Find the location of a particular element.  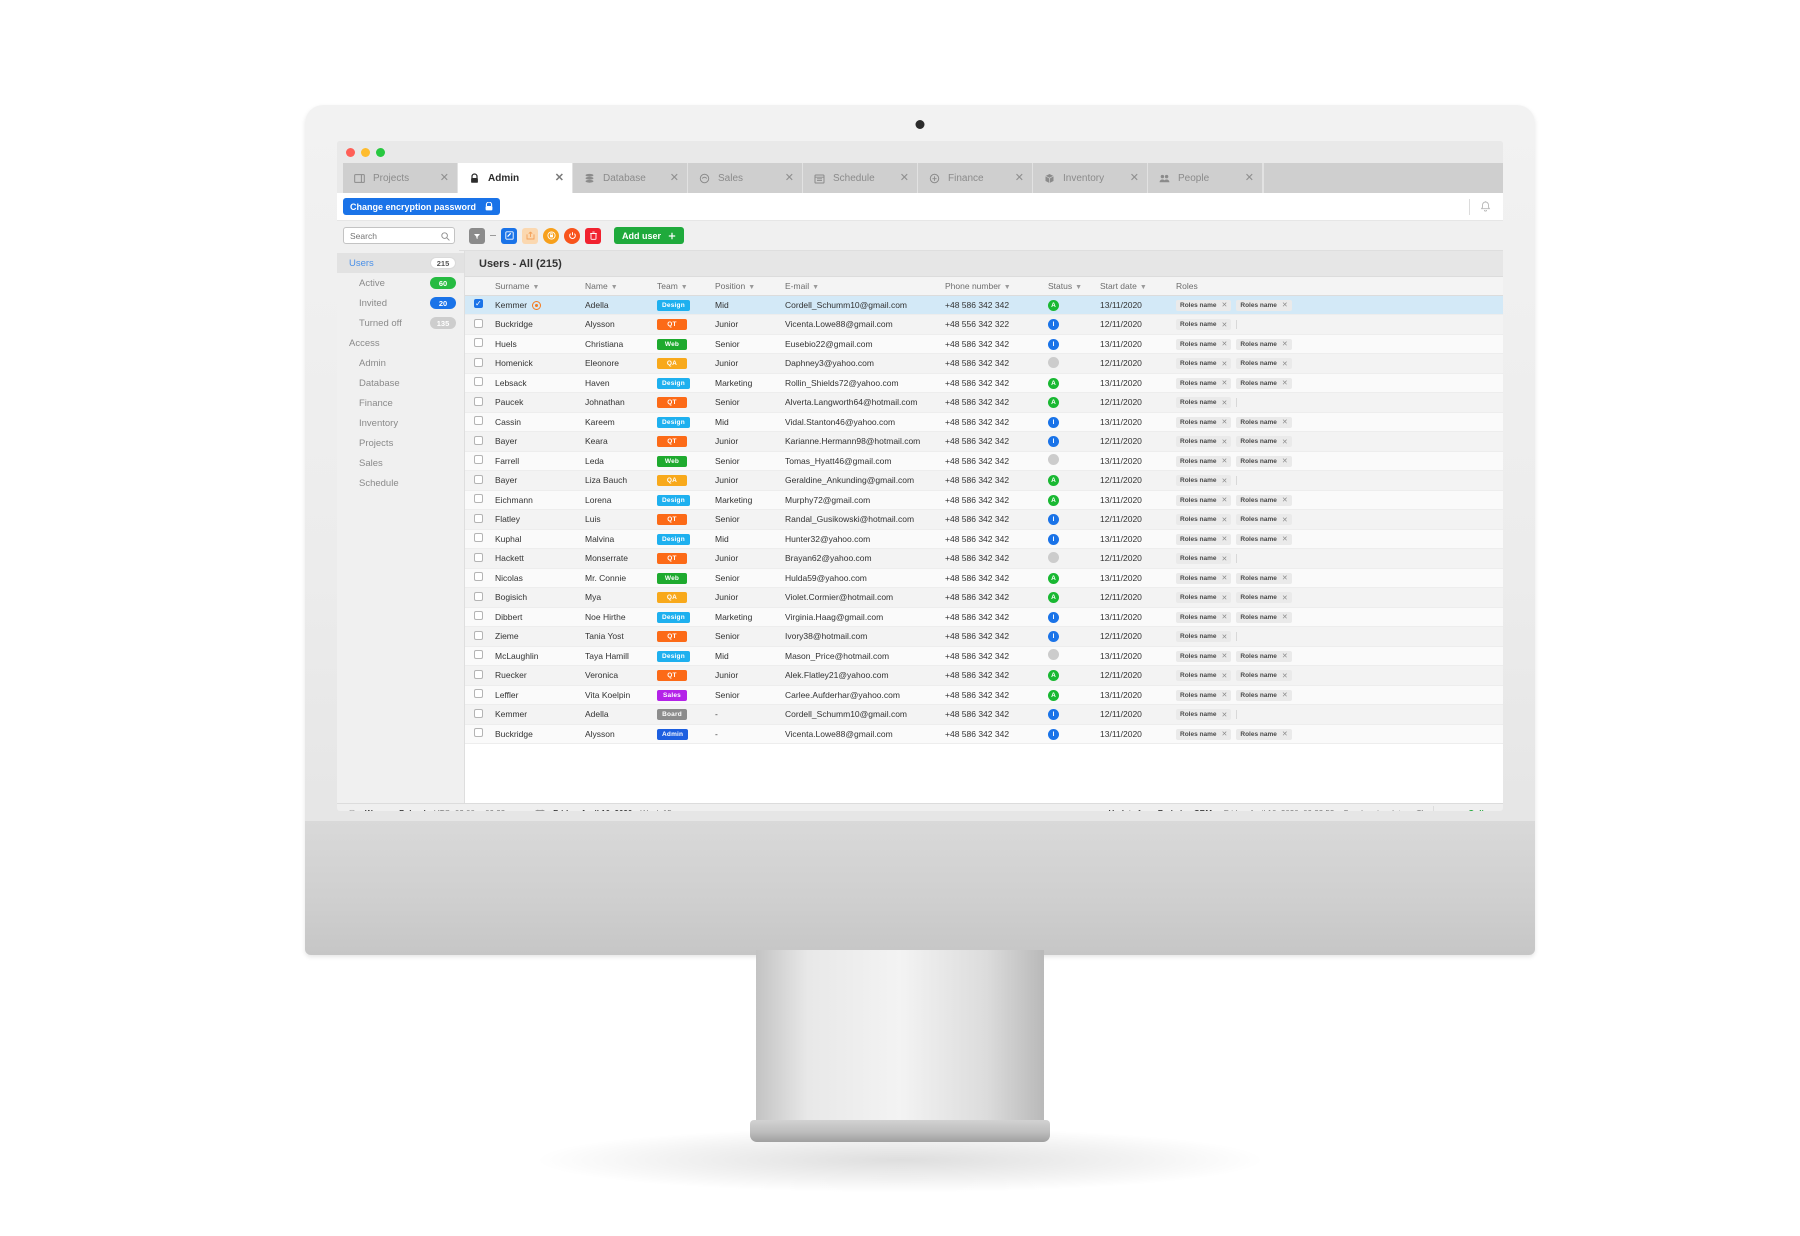

tab-schedule: Schedule ✕ is located at coordinates (860, 178).